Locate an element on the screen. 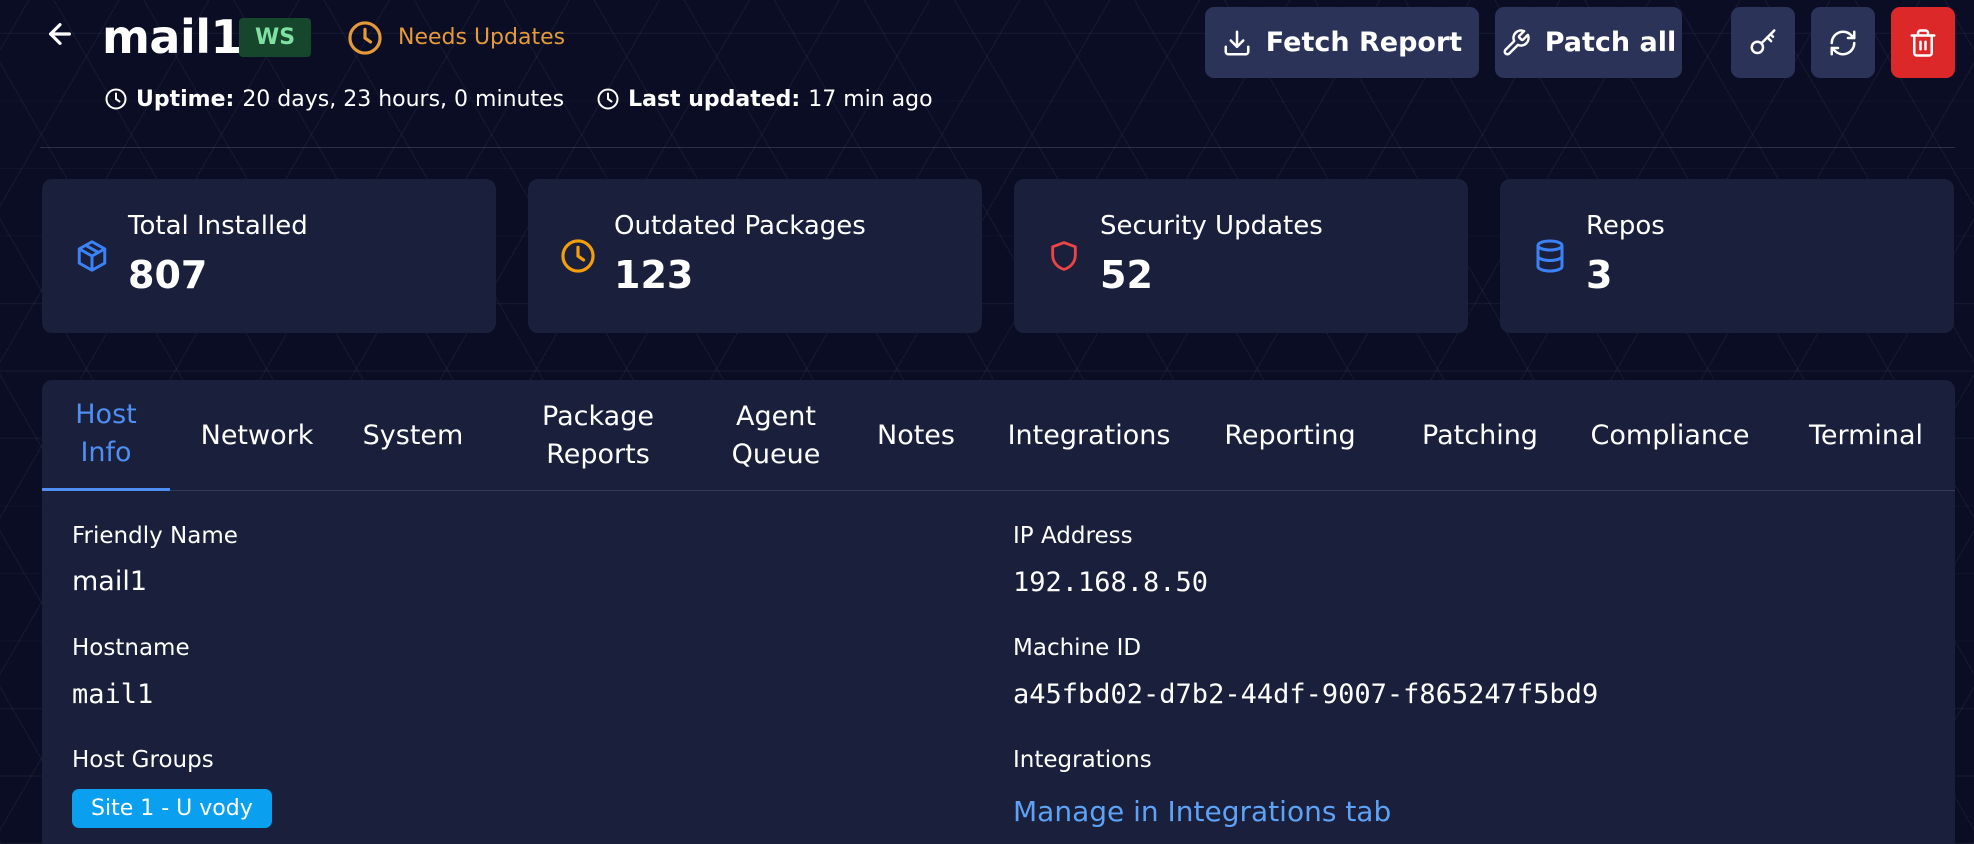 This screenshot has height=844, width=1974. hostname-value: mail1 is located at coordinates (113, 694).